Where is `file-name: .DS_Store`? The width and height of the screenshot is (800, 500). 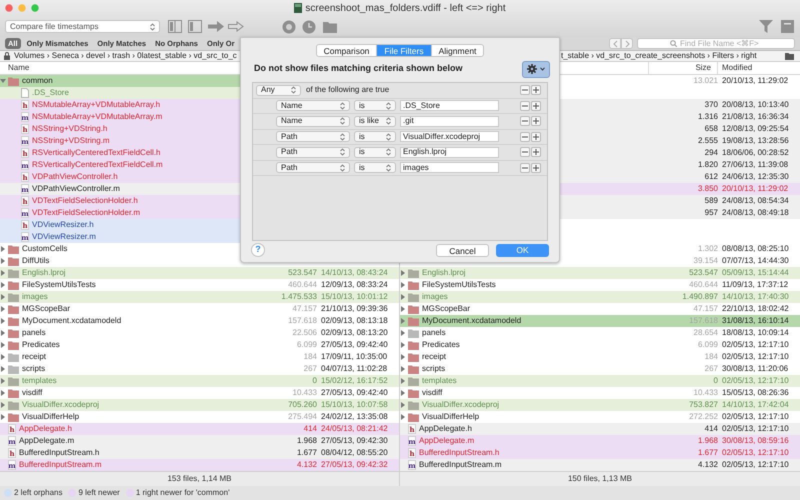
file-name: .DS_Store is located at coordinates (50, 93).